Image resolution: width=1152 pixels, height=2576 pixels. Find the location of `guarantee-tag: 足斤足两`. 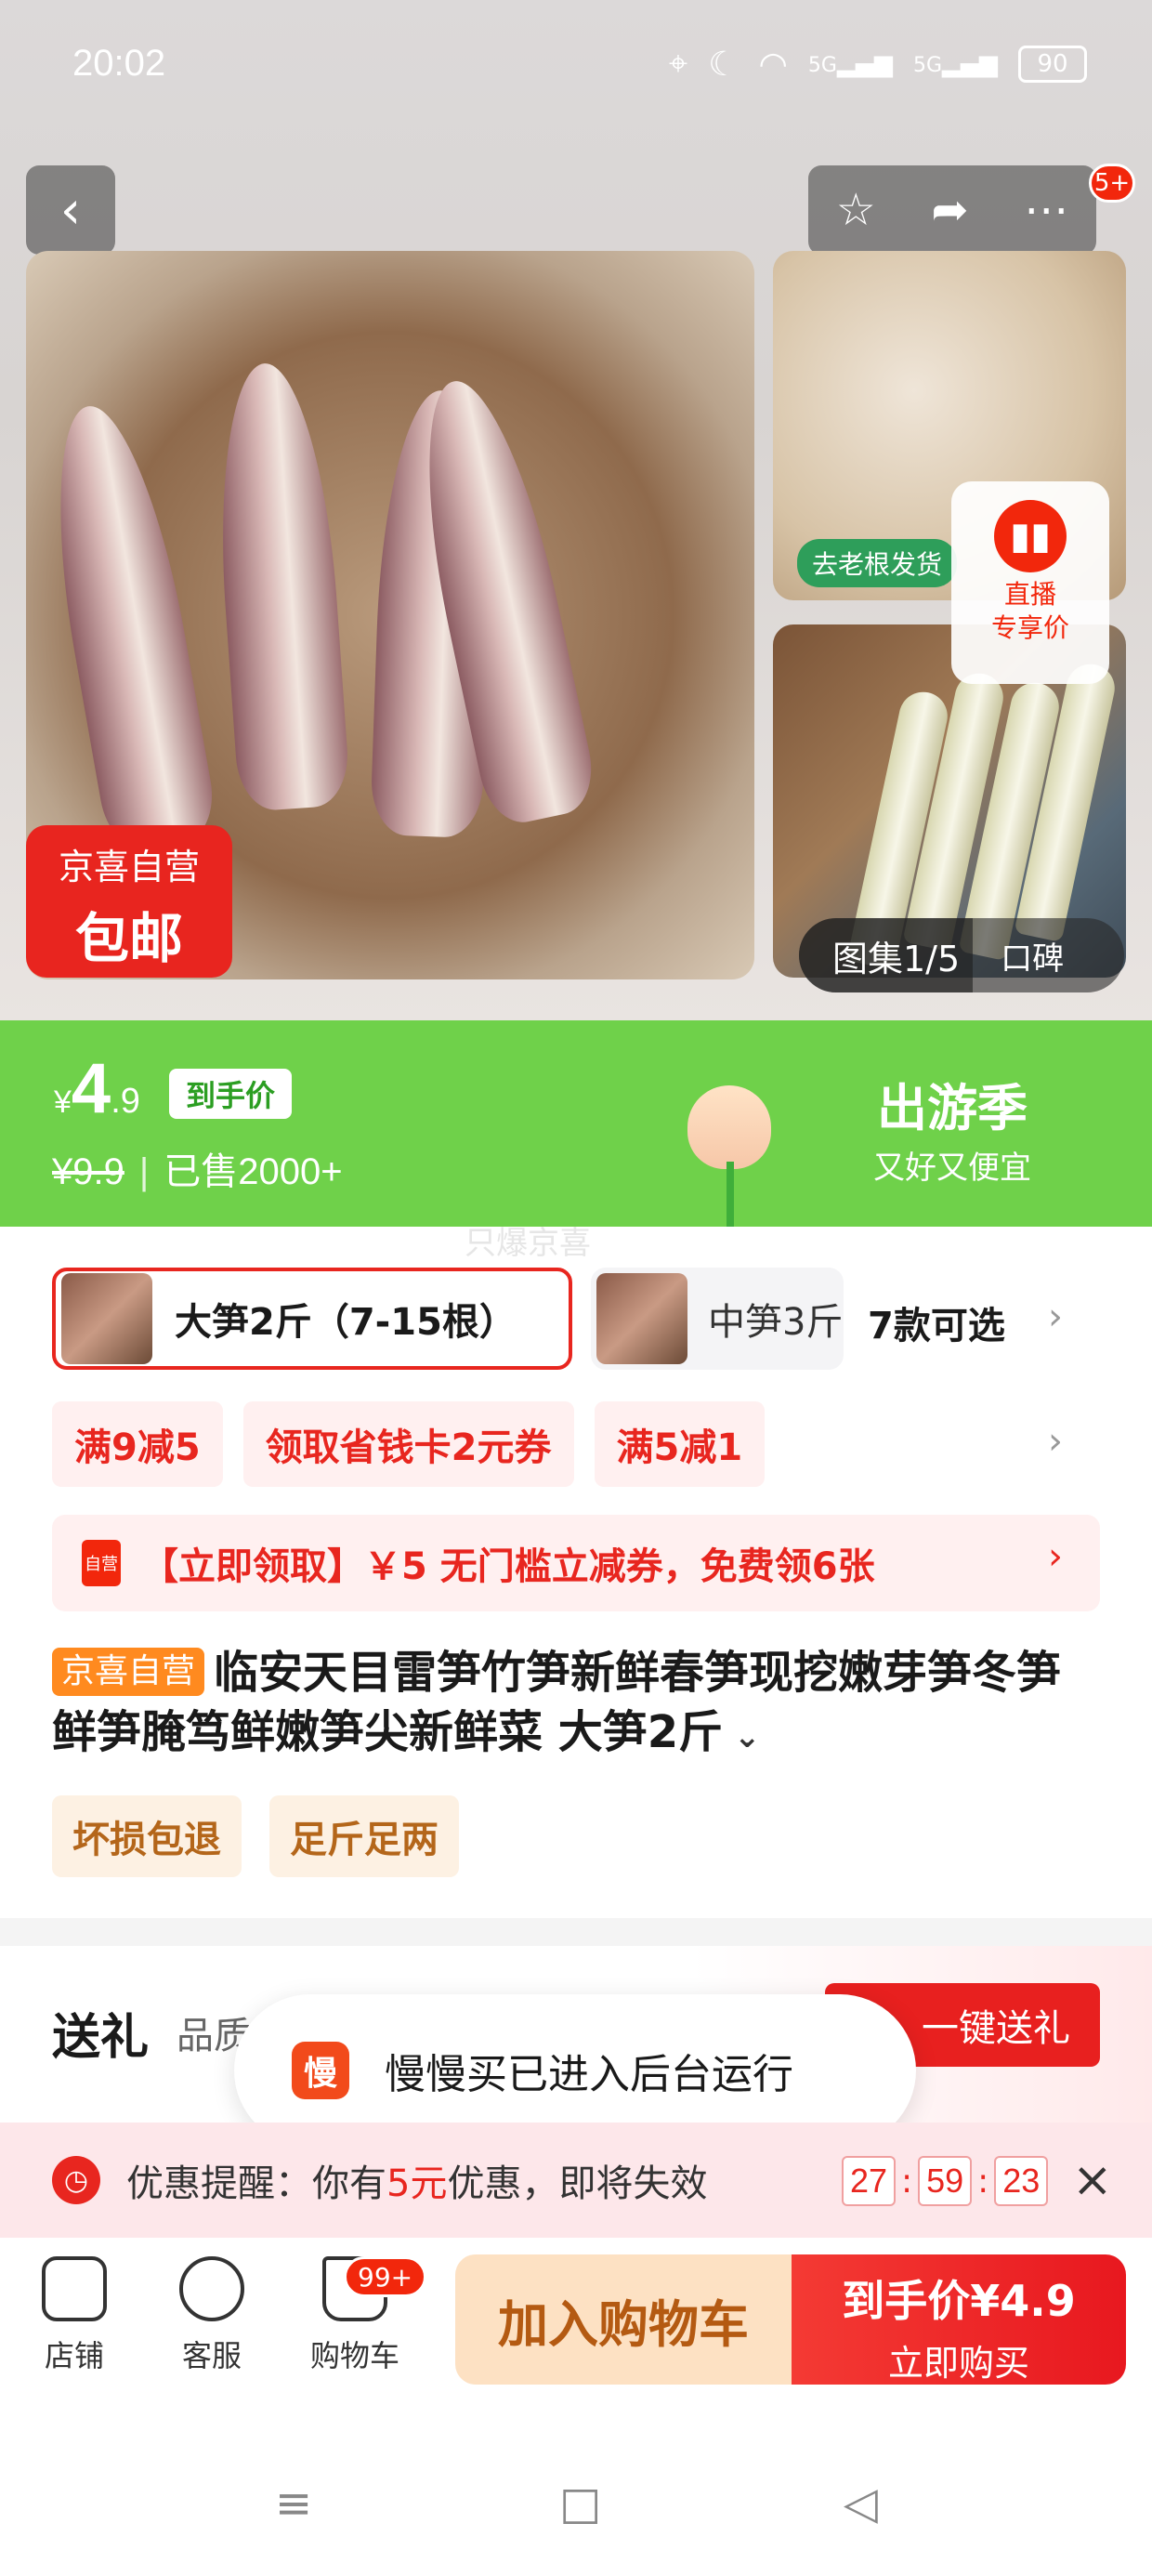

guarantee-tag: 足斤足两 is located at coordinates (364, 1836).